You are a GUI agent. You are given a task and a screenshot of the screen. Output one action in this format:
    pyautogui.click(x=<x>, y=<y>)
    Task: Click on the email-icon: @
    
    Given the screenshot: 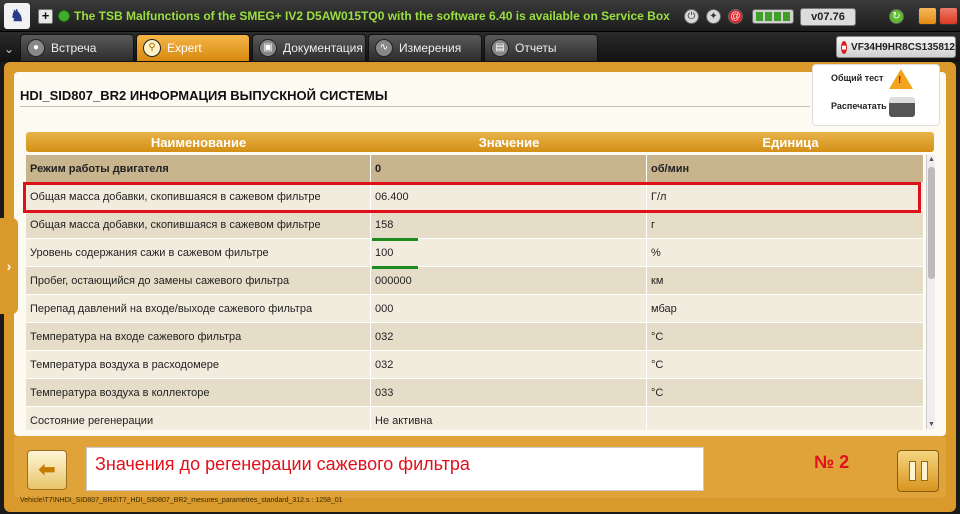 What is the action you would take?
    pyautogui.click(x=735, y=16)
    